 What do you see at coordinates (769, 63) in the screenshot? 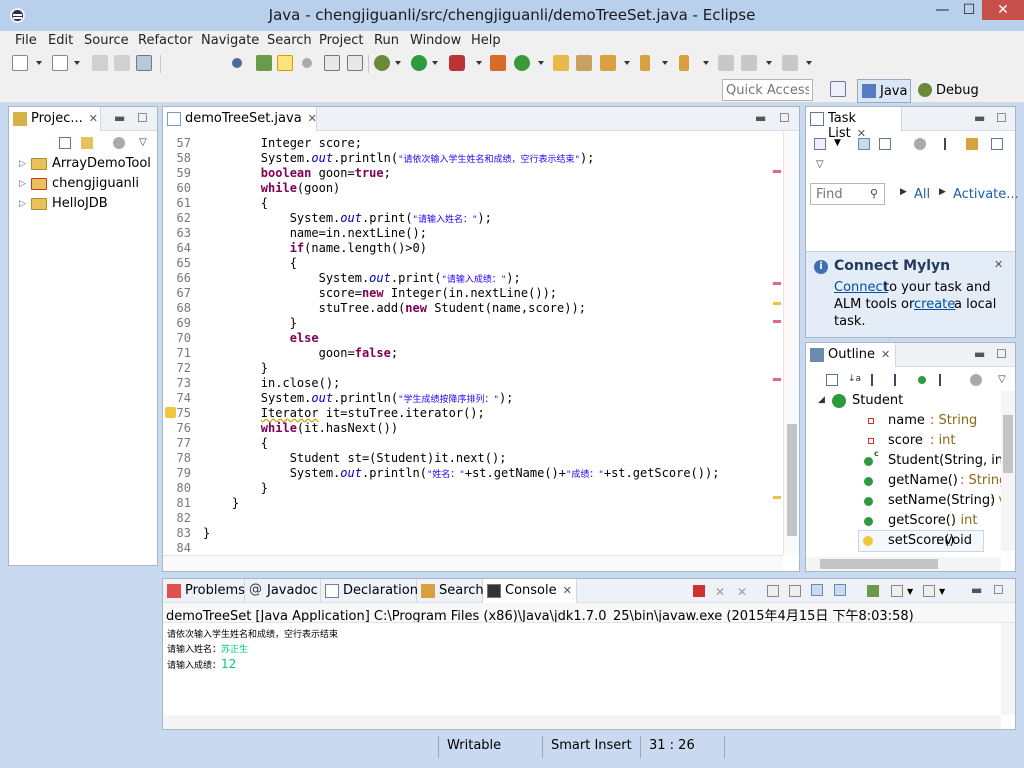
I see `back-dropdown-icon` at bounding box center [769, 63].